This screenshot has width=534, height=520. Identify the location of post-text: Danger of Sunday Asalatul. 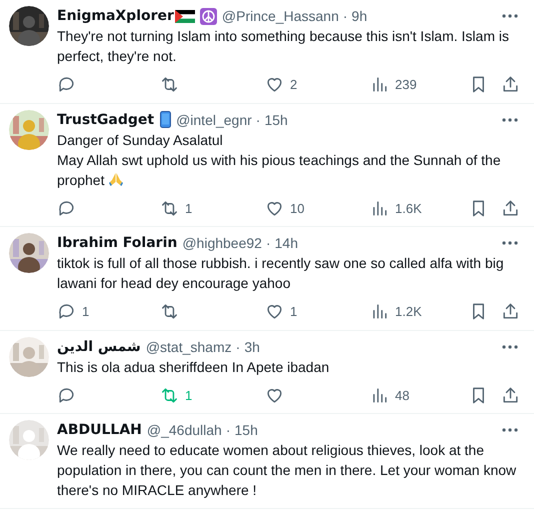
(140, 140).